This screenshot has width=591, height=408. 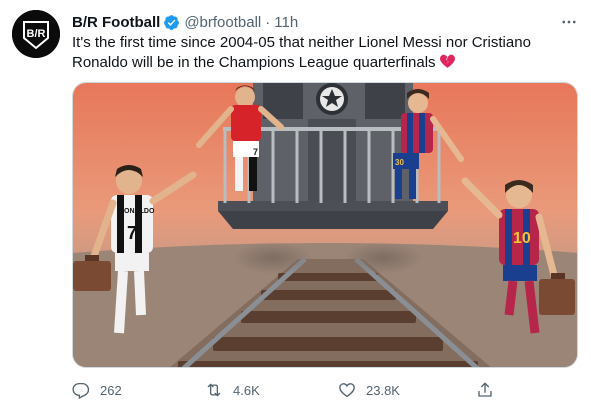 What do you see at coordinates (569, 22) in the screenshot?
I see `more-icon` at bounding box center [569, 22].